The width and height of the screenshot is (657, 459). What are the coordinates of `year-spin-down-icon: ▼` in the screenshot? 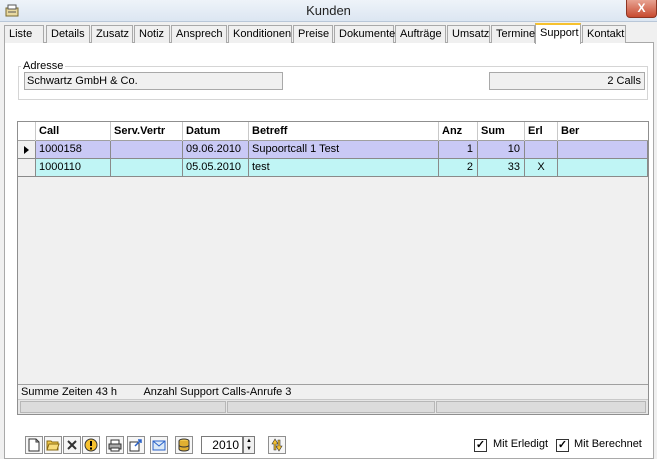 It's located at (249, 449).